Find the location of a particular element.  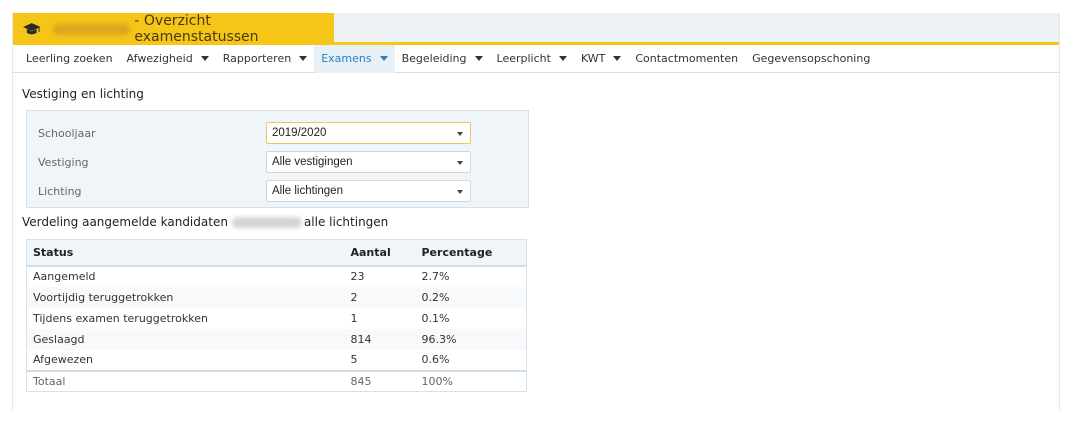

table-header-row: Status Aantal Percentage is located at coordinates (276, 253).